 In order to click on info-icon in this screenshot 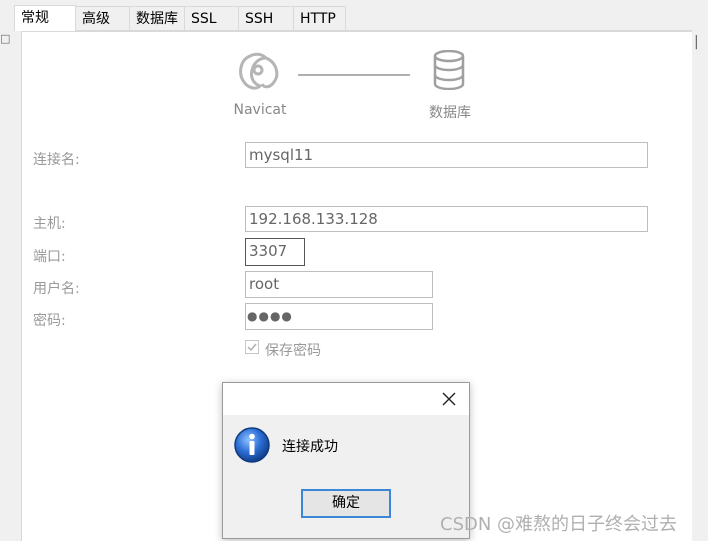, I will do `click(252, 445)`.